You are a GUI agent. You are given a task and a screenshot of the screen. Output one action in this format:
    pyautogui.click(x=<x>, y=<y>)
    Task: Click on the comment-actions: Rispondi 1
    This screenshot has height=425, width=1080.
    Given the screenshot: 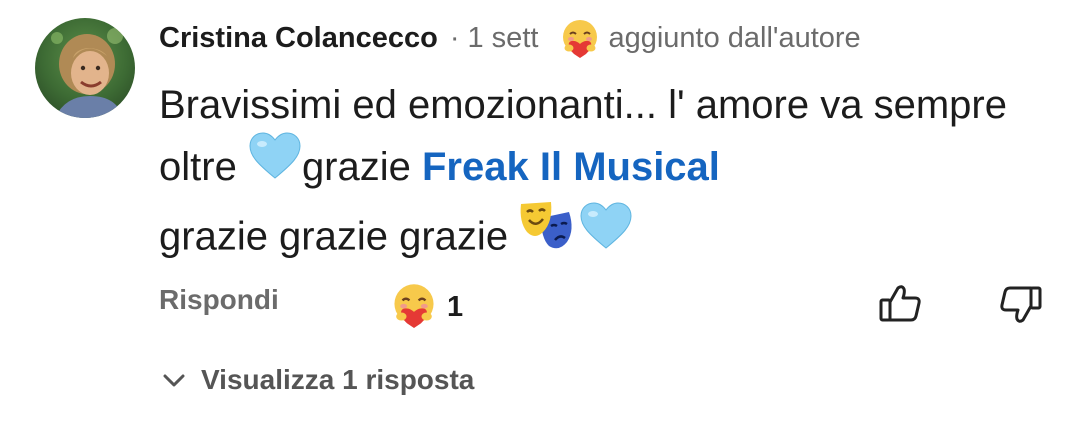 What is the action you would take?
    pyautogui.click(x=600, y=304)
    